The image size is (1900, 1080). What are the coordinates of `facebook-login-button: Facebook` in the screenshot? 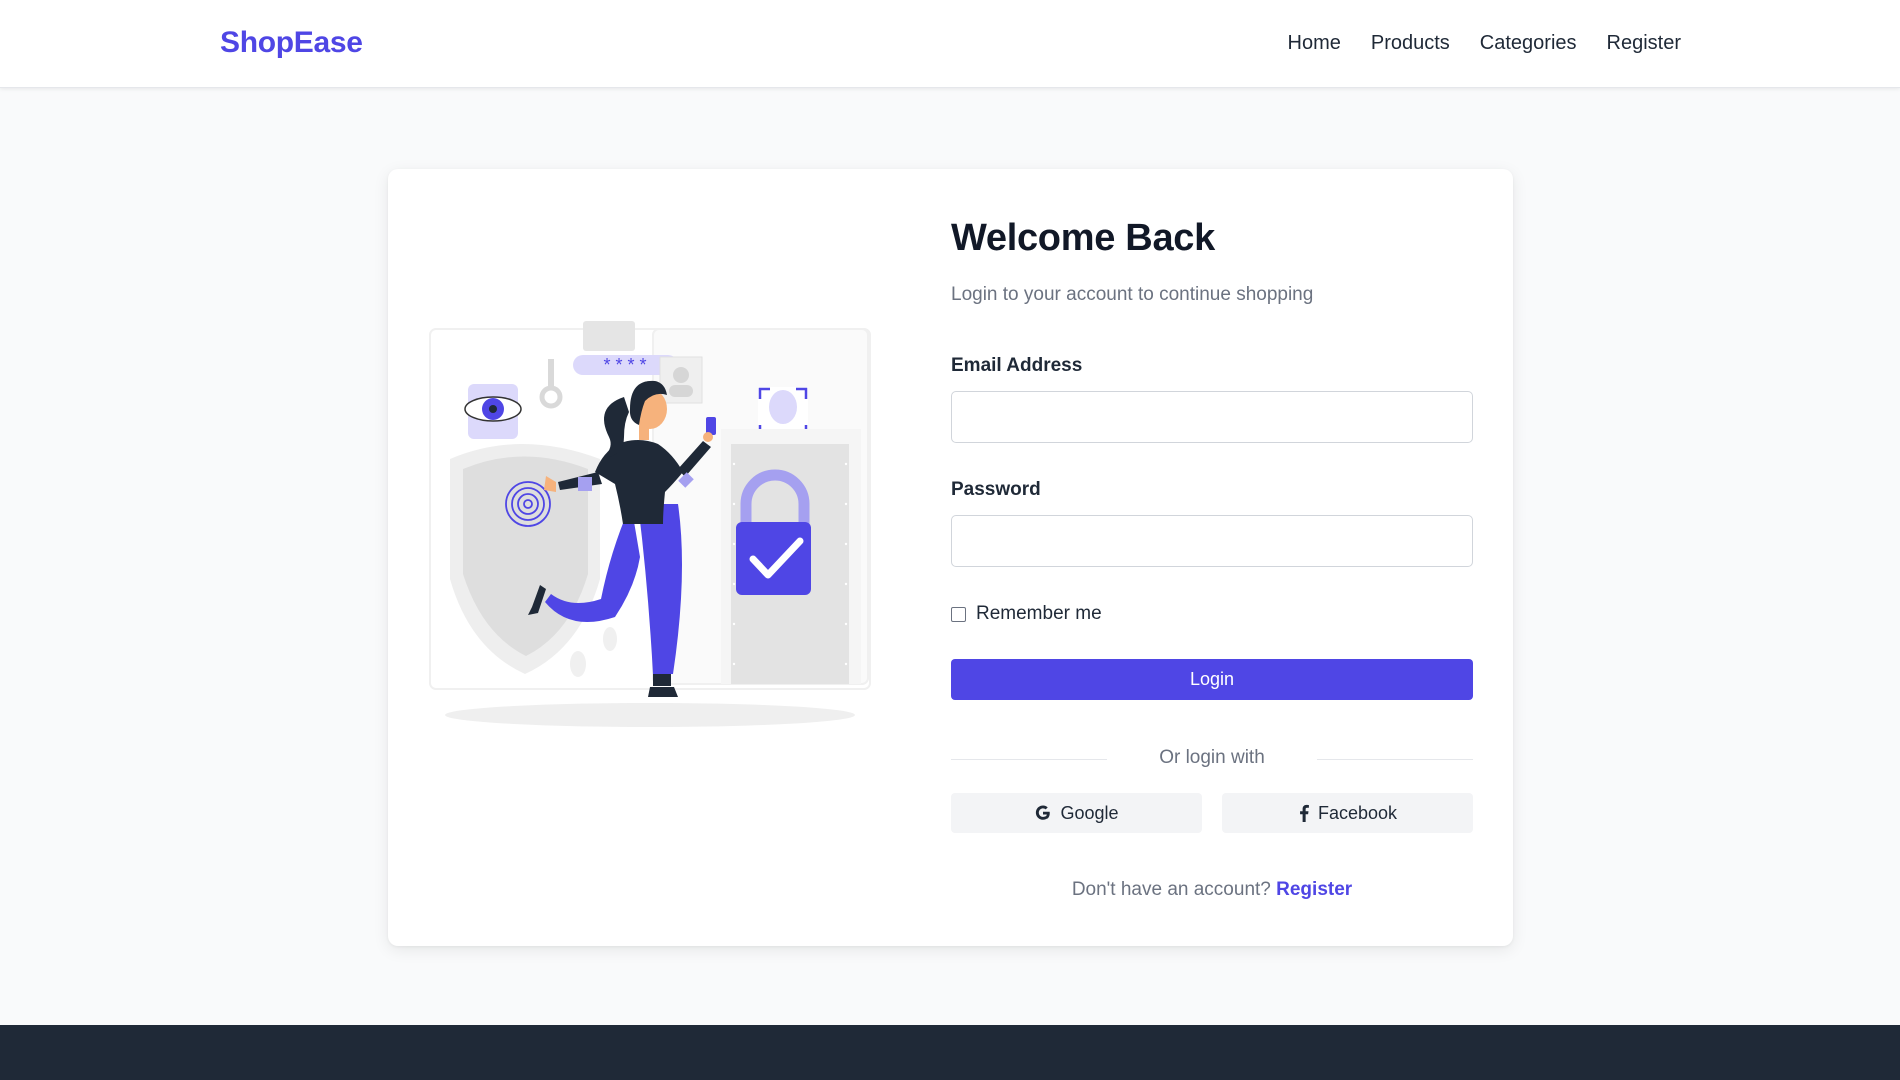 It's located at (1347, 813).